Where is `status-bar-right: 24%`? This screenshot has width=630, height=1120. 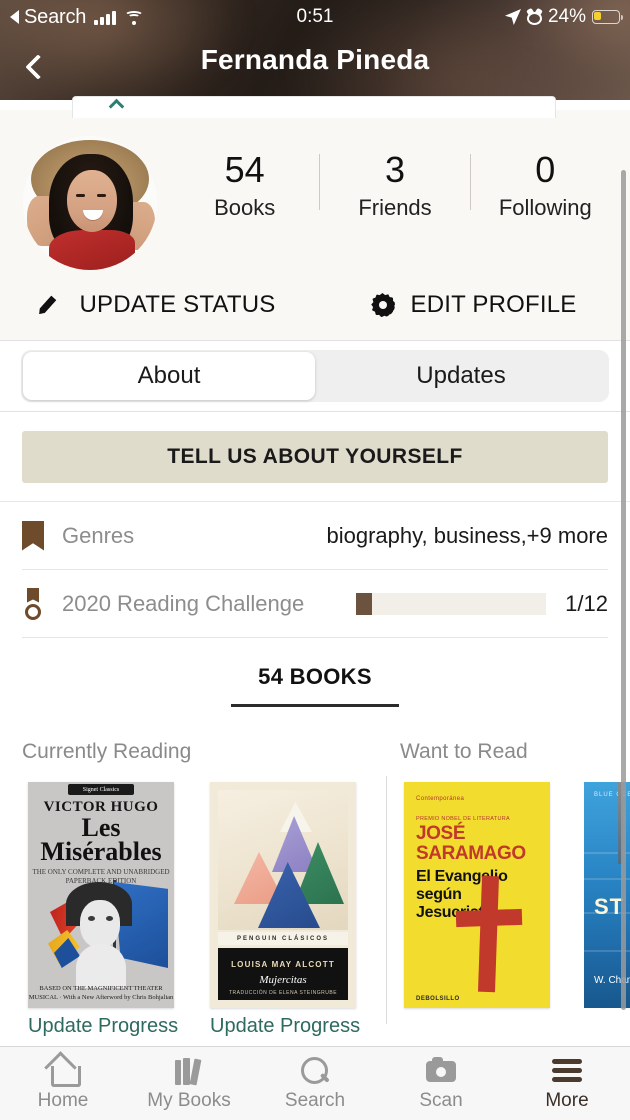 status-bar-right: 24% is located at coordinates (564, 17).